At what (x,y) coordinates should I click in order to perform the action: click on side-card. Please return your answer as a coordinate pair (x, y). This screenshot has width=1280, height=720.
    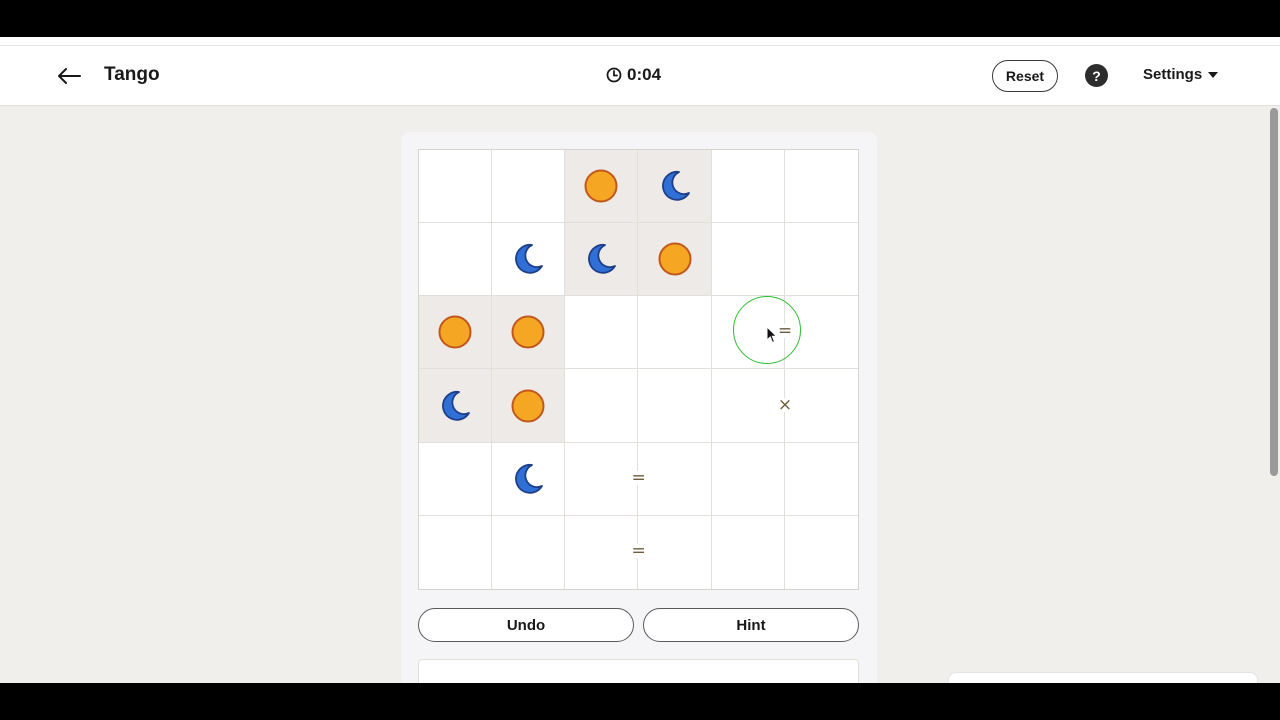
    Looking at the image, I should click on (1103, 677).